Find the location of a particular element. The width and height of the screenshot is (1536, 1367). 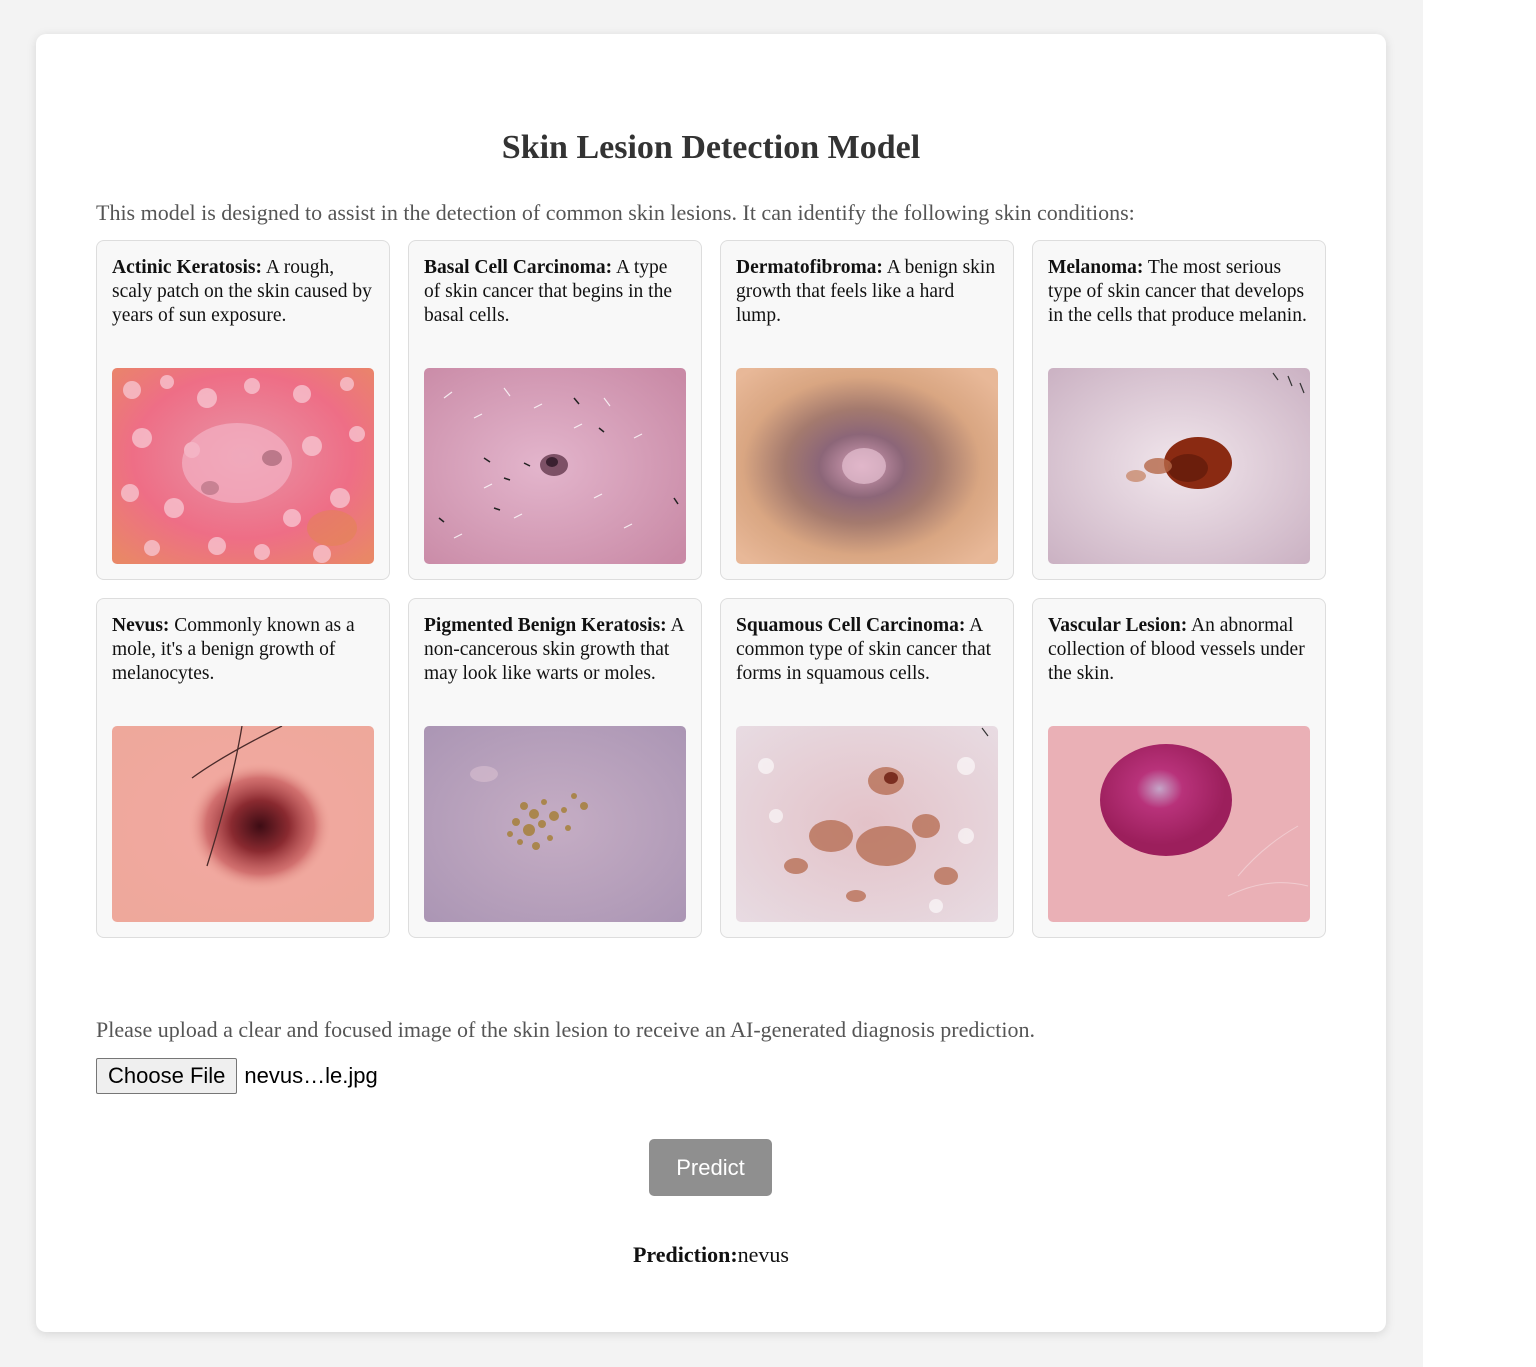

prediction-result: Prediction:nevus is located at coordinates (711, 1255).